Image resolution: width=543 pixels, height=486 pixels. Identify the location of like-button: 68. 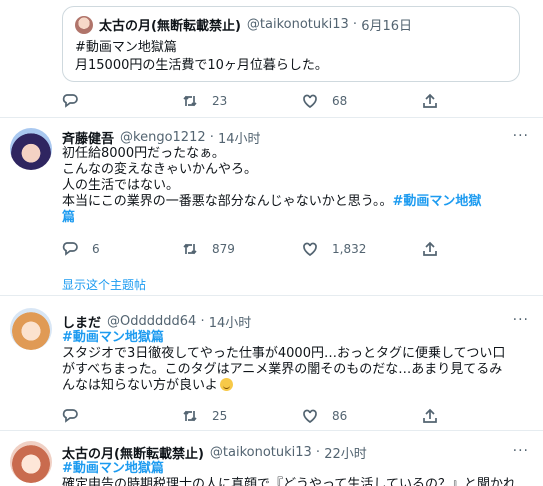
(362, 101).